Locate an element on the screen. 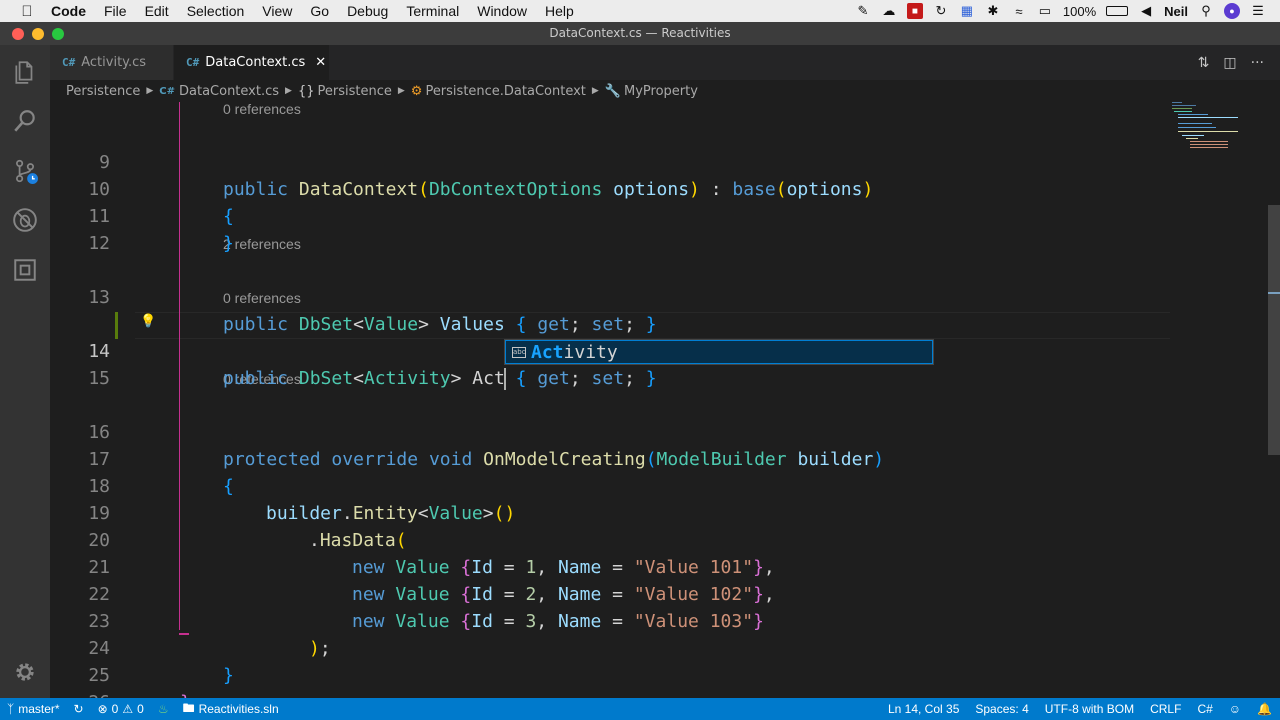 This screenshot has height=720, width=1280. notification-center-icon: ☰ is located at coordinates (1258, 11).